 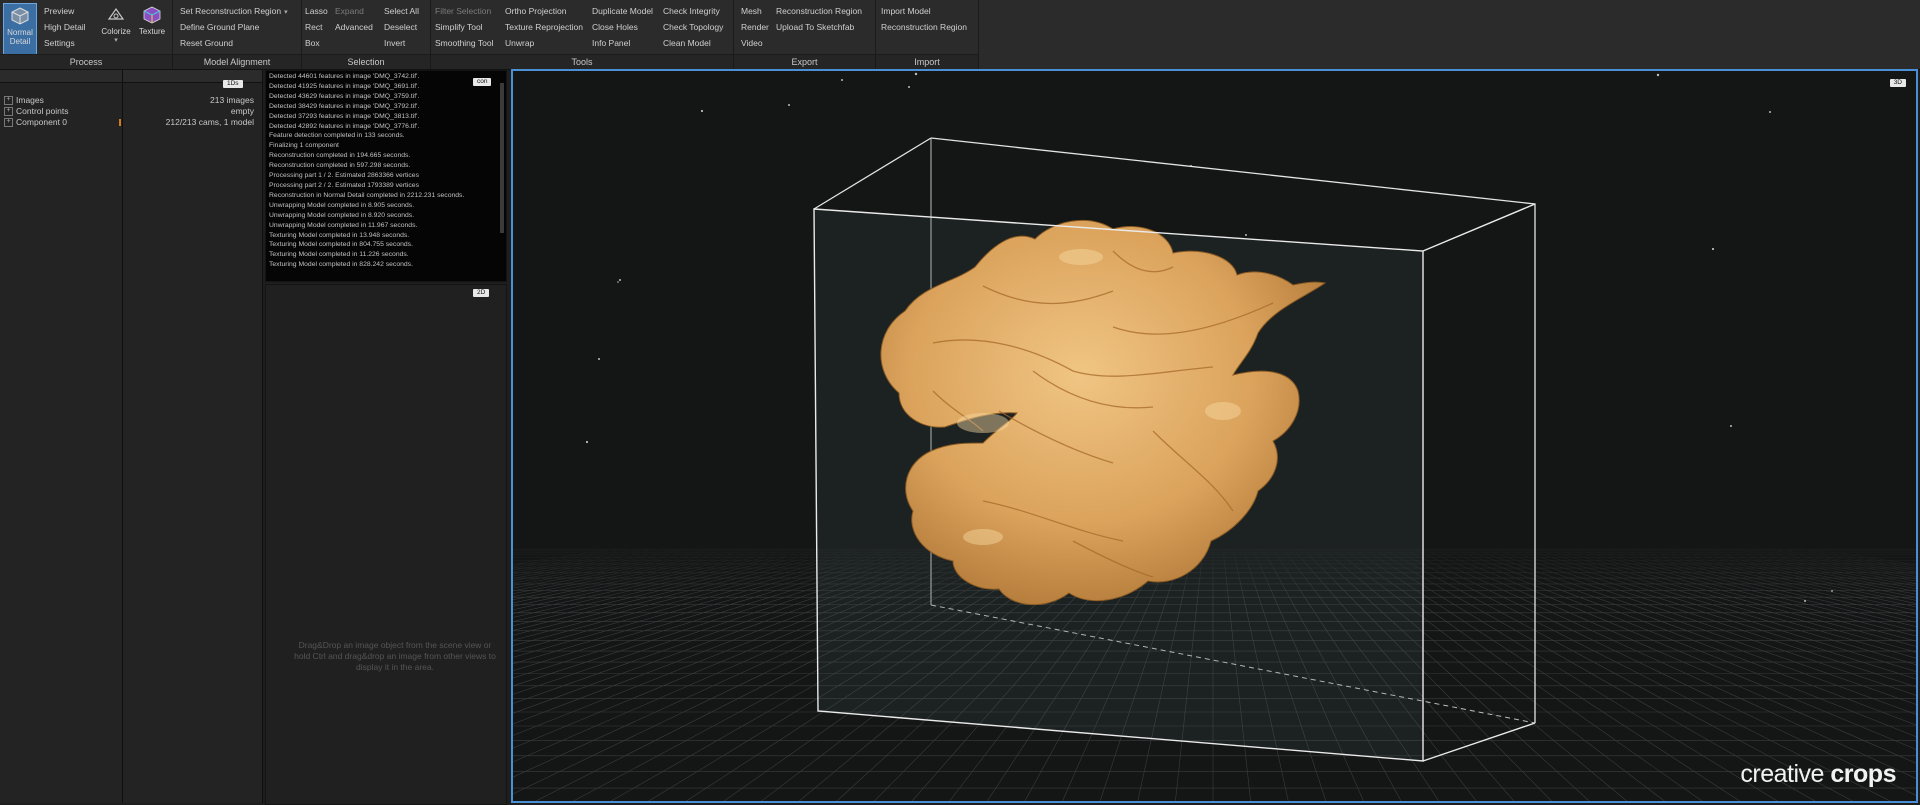 What do you see at coordinates (464, 43) in the screenshot?
I see `smoothing-tool-button: Smoothing Tool` at bounding box center [464, 43].